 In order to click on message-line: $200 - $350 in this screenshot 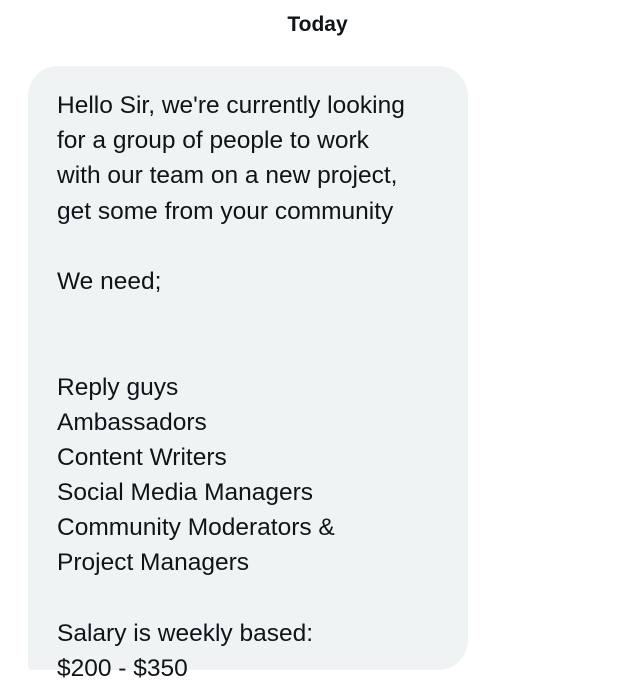, I will do `click(122, 668)`.